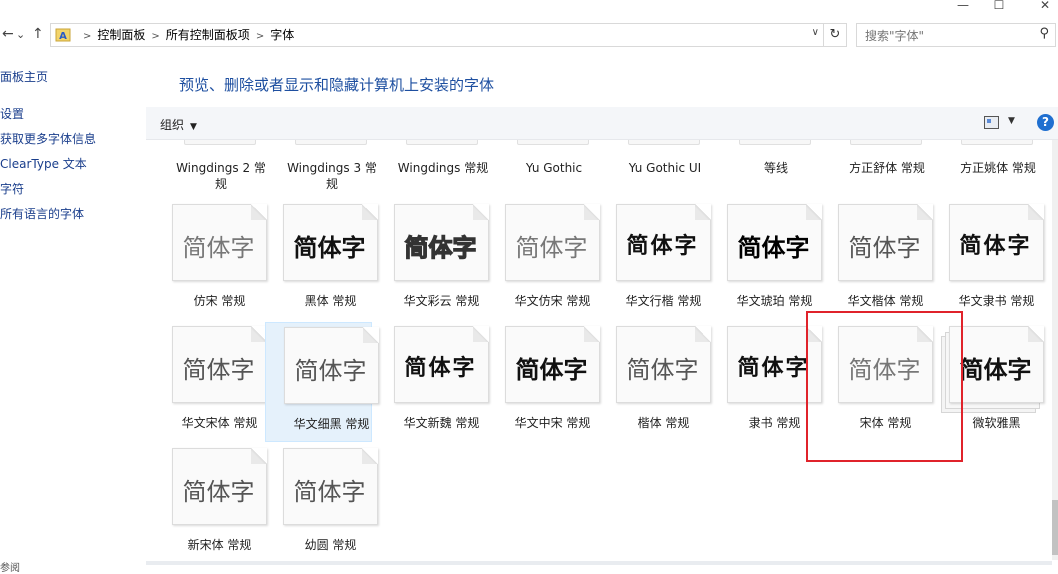 This screenshot has height=574, width=1058. Describe the element at coordinates (1045, 122) in the screenshot. I see `help-icon: ?` at that location.